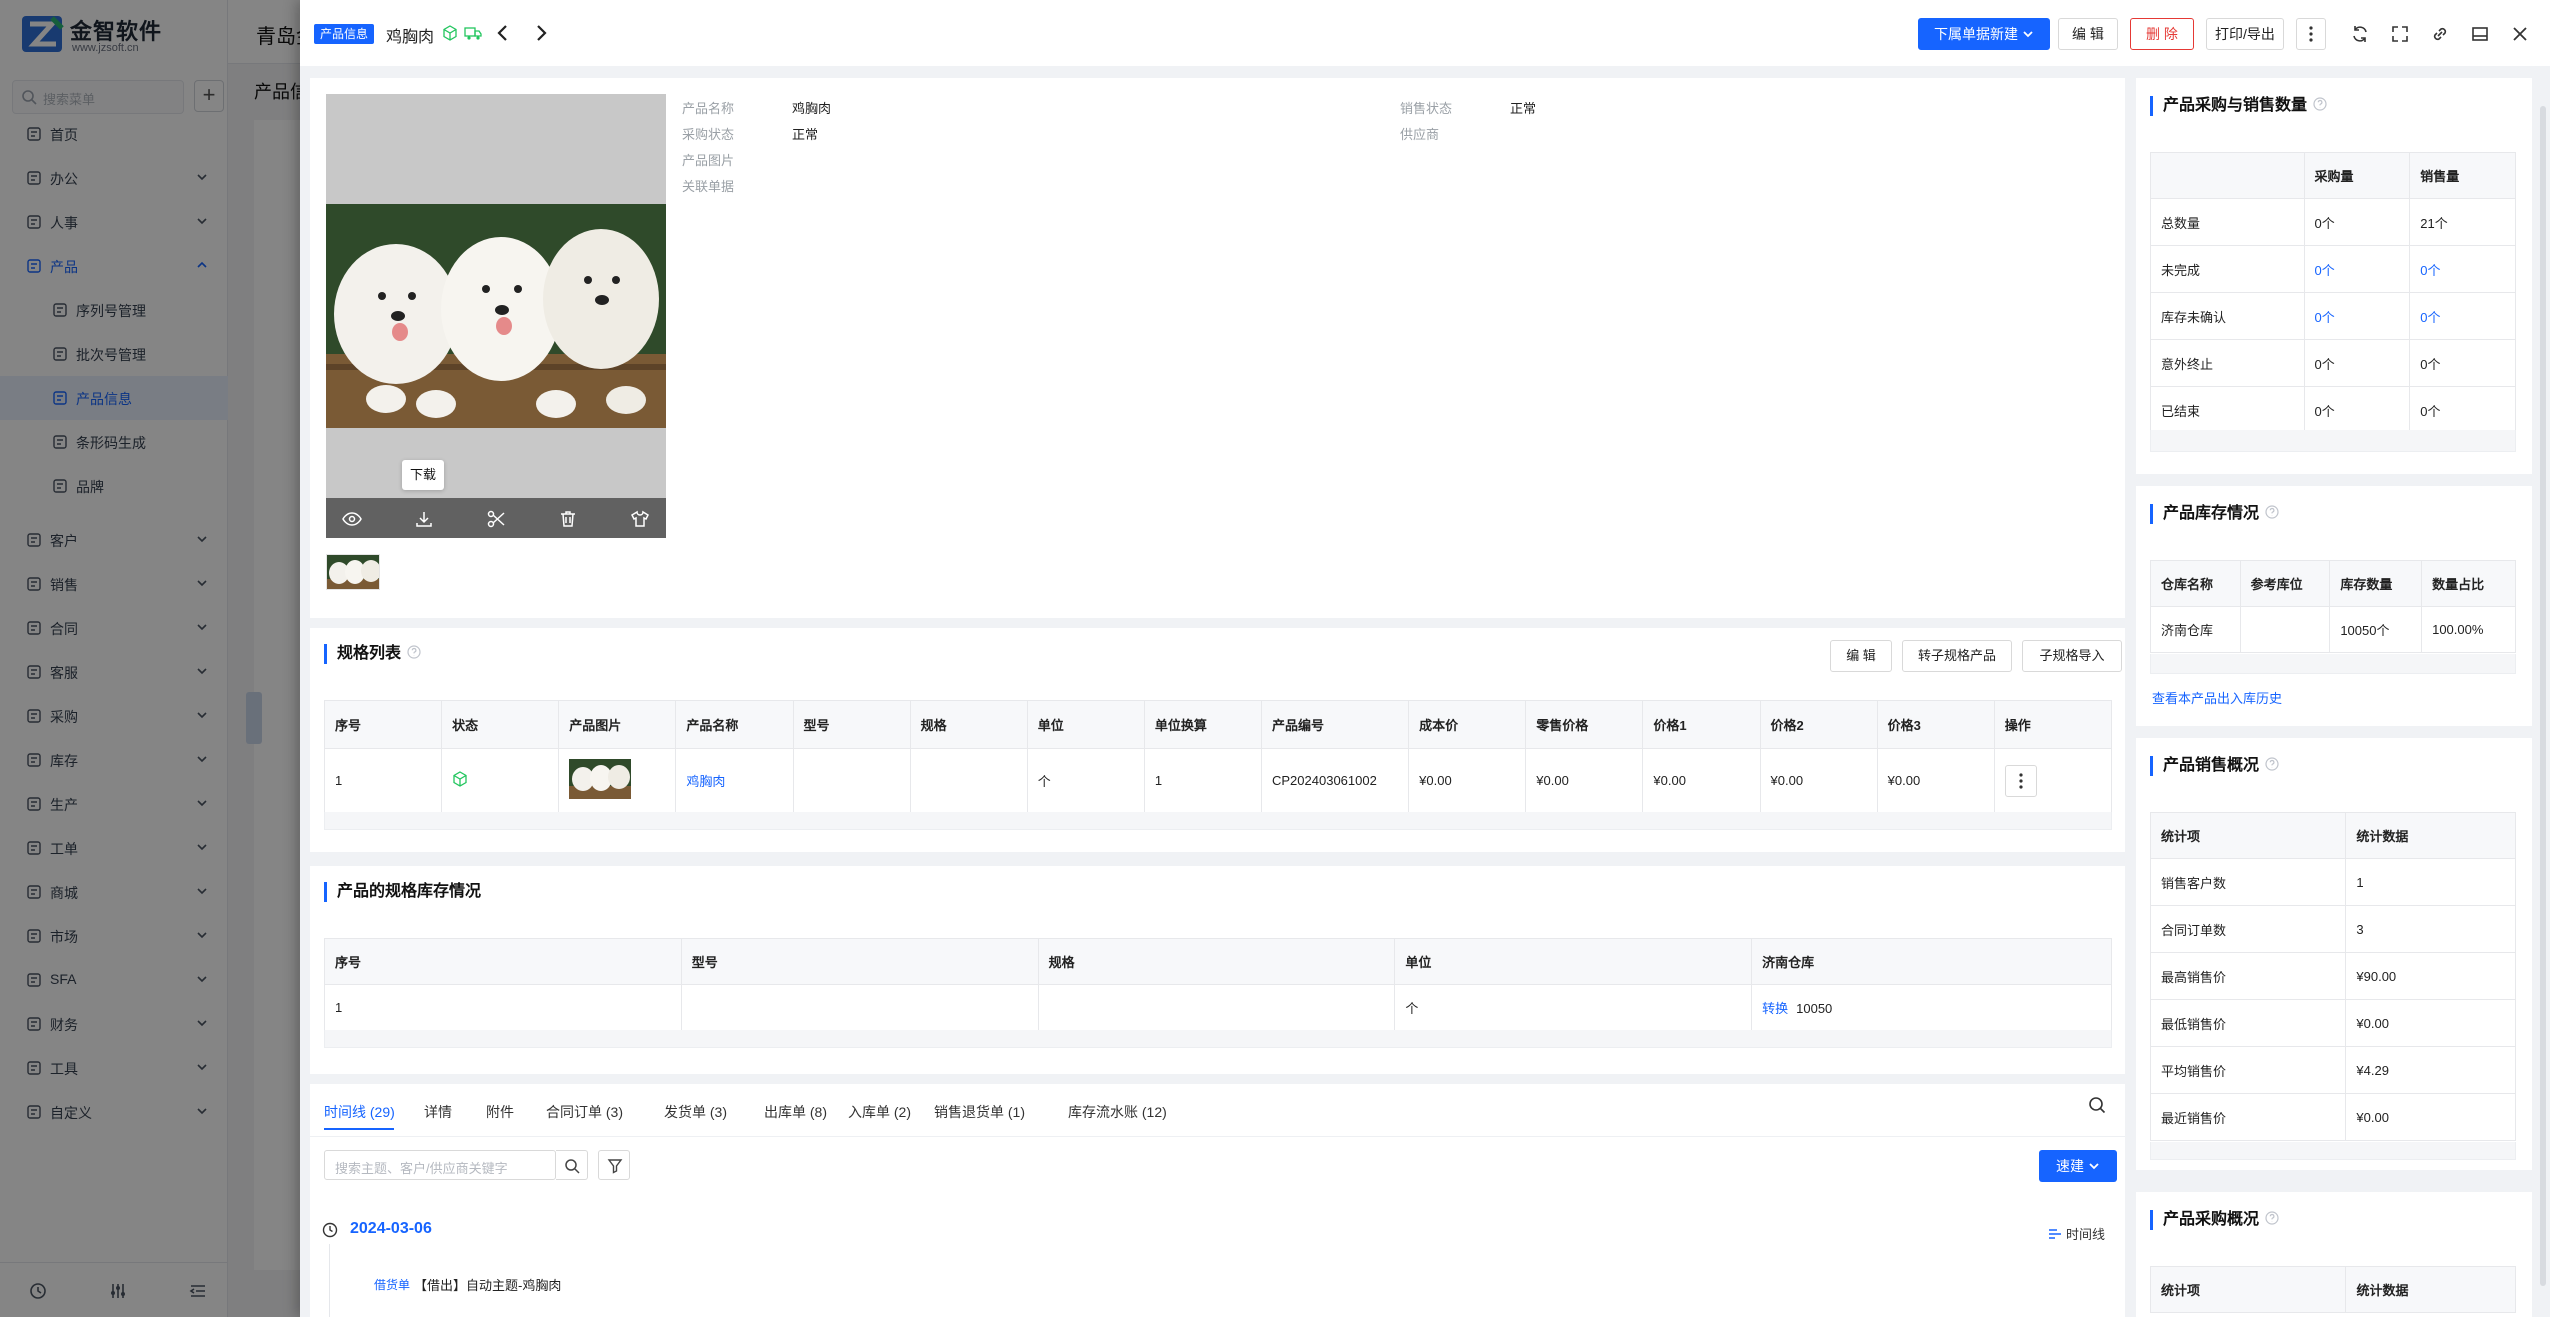  I want to click on drawer-scrollbar, so click(2544, 691).